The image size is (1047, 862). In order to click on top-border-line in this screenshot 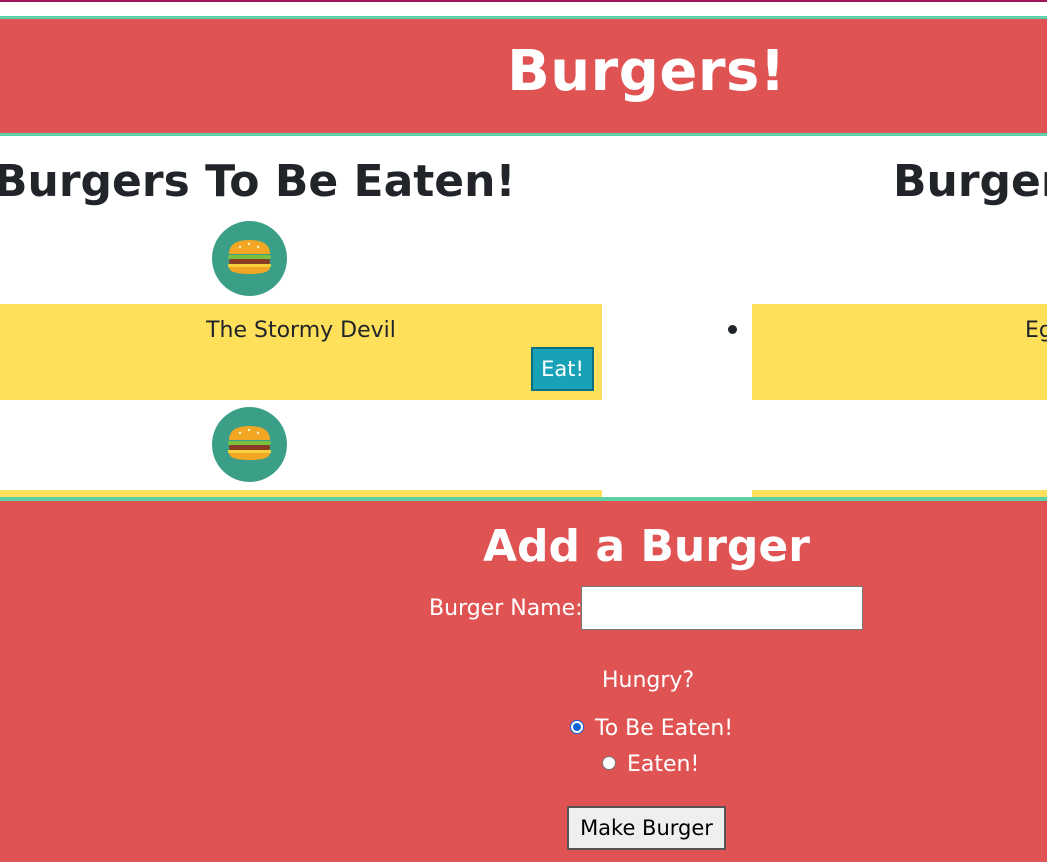, I will do `click(523, 1)`.